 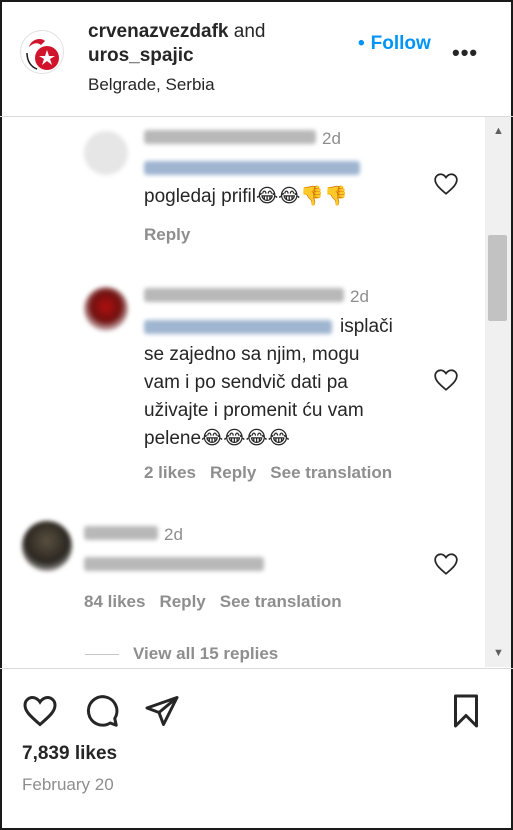 I want to click on more-options-button: •••, so click(x=465, y=53).